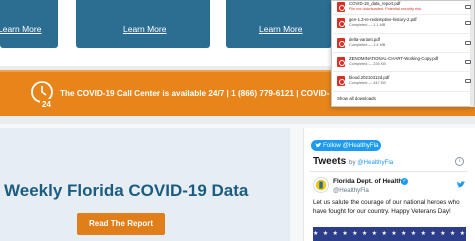  What do you see at coordinates (351, 190) in the screenshot?
I see `tweet-author-handle: @HealthyFla` at bounding box center [351, 190].